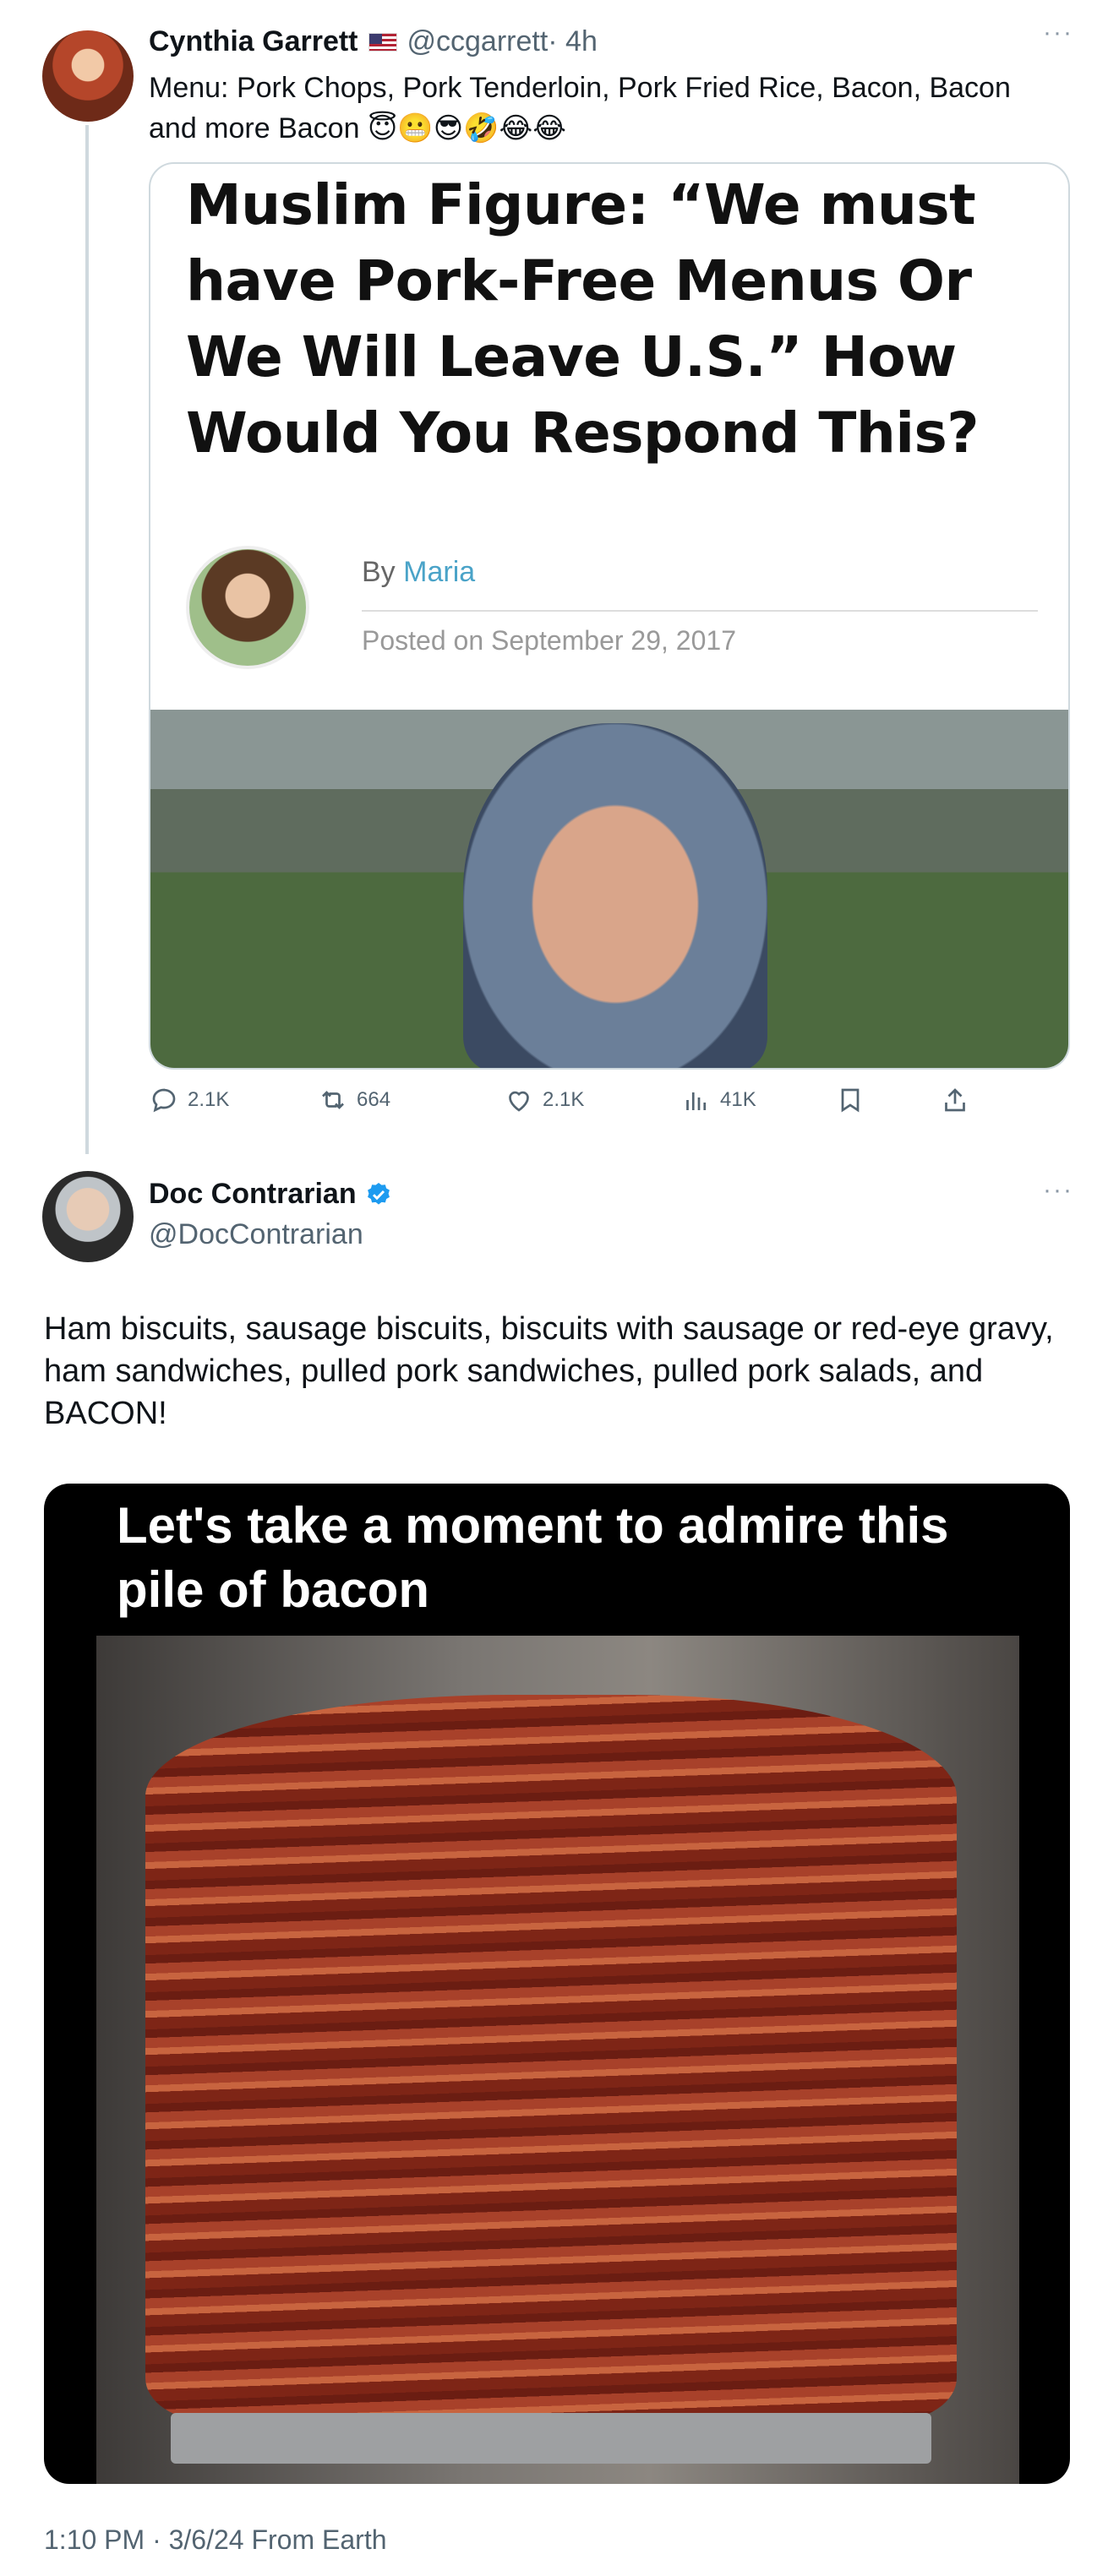 The image size is (1108, 2576). Describe the element at coordinates (696, 1101) in the screenshot. I see `views-icon` at that location.